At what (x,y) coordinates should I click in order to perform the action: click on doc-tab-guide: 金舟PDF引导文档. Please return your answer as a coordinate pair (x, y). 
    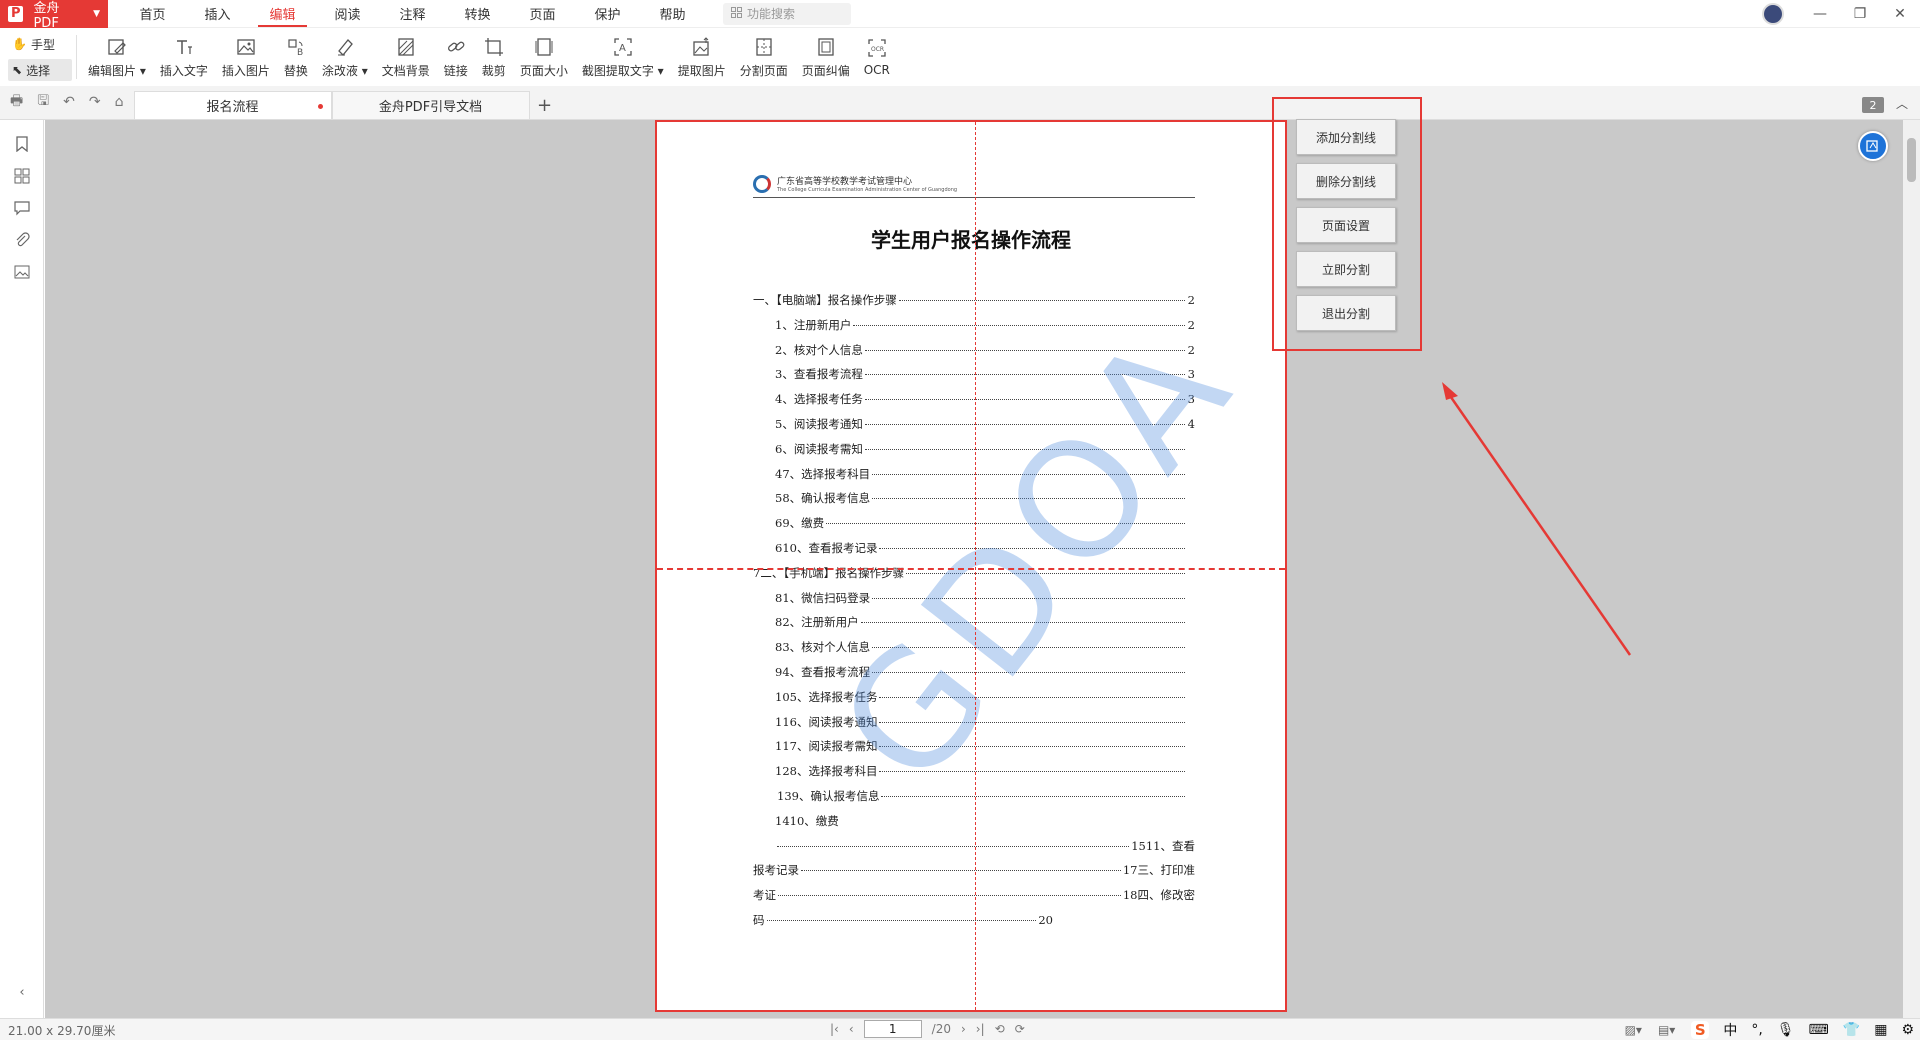
    Looking at the image, I should click on (430, 105).